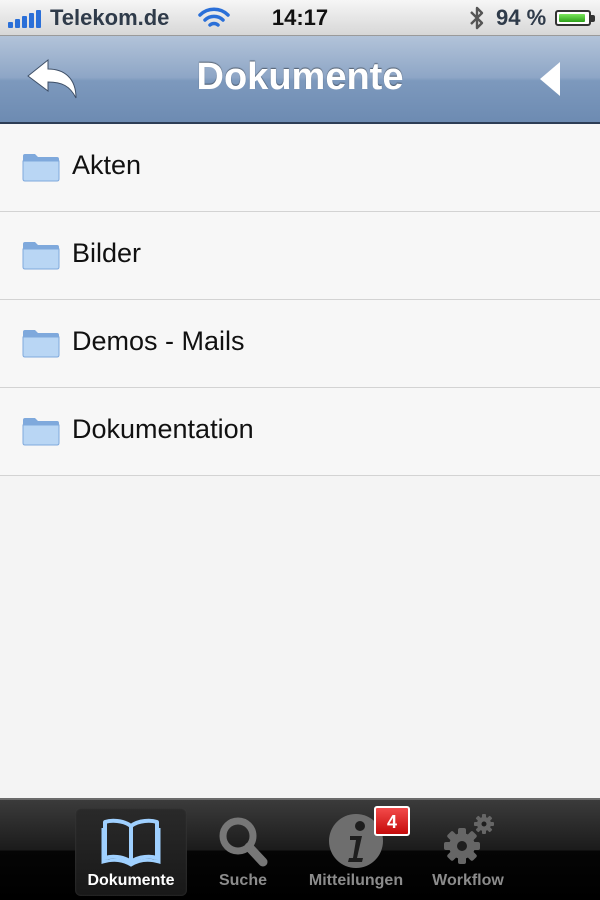  I want to click on magnifier-icon, so click(243, 842).